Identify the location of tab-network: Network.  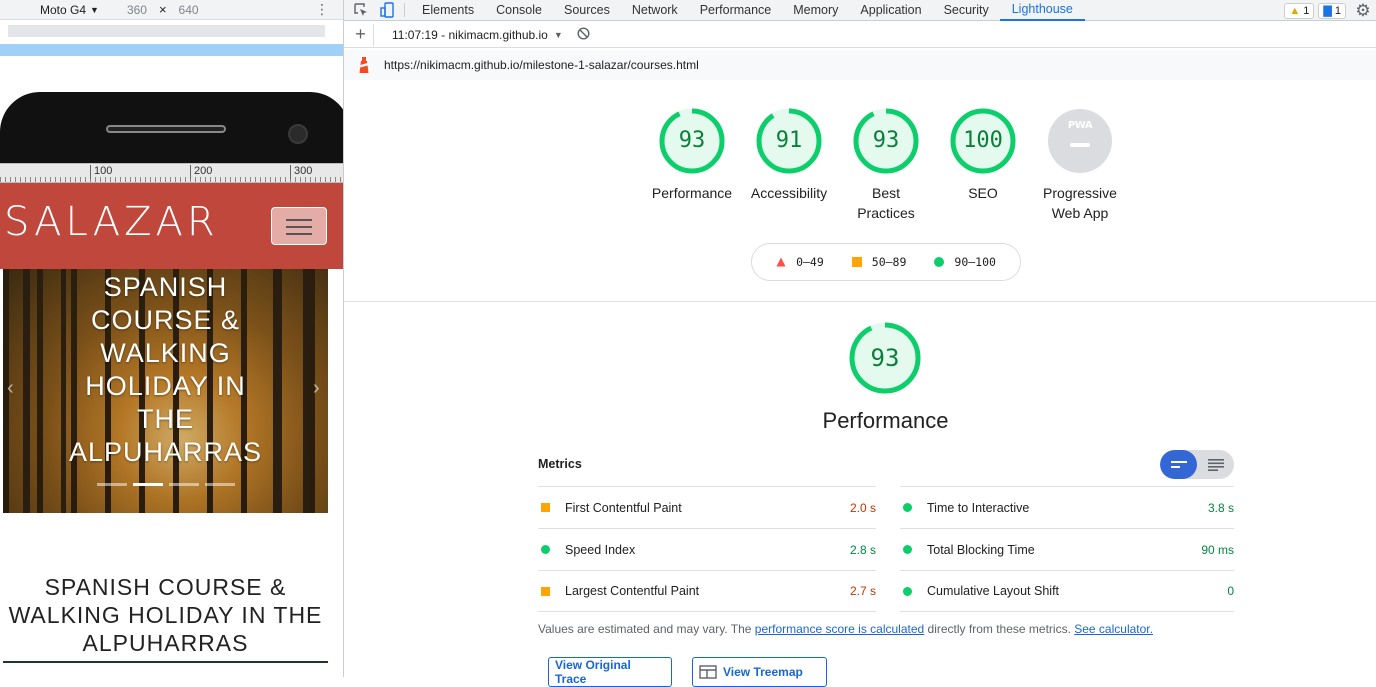
(655, 10).